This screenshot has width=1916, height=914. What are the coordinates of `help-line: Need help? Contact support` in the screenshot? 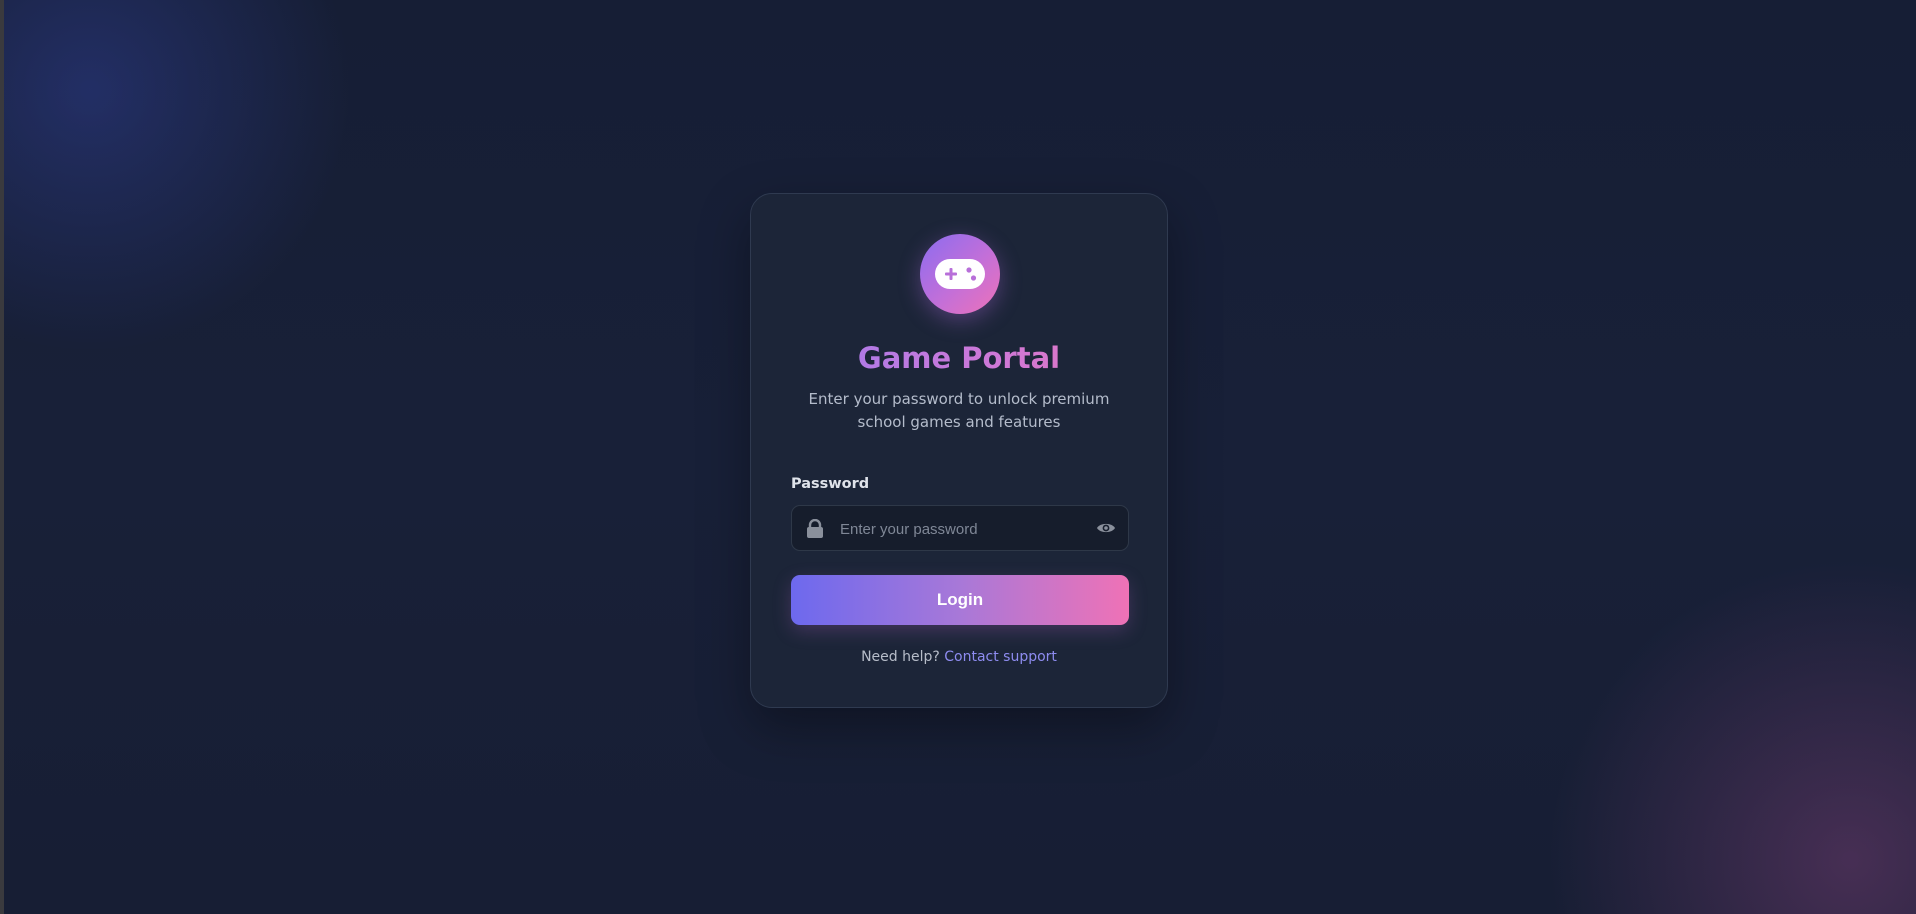 It's located at (959, 657).